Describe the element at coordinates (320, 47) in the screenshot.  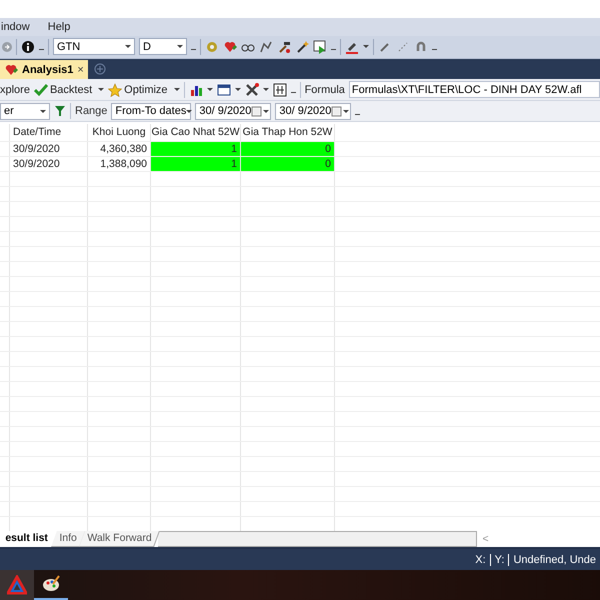
I see `play-chart-icon` at that location.